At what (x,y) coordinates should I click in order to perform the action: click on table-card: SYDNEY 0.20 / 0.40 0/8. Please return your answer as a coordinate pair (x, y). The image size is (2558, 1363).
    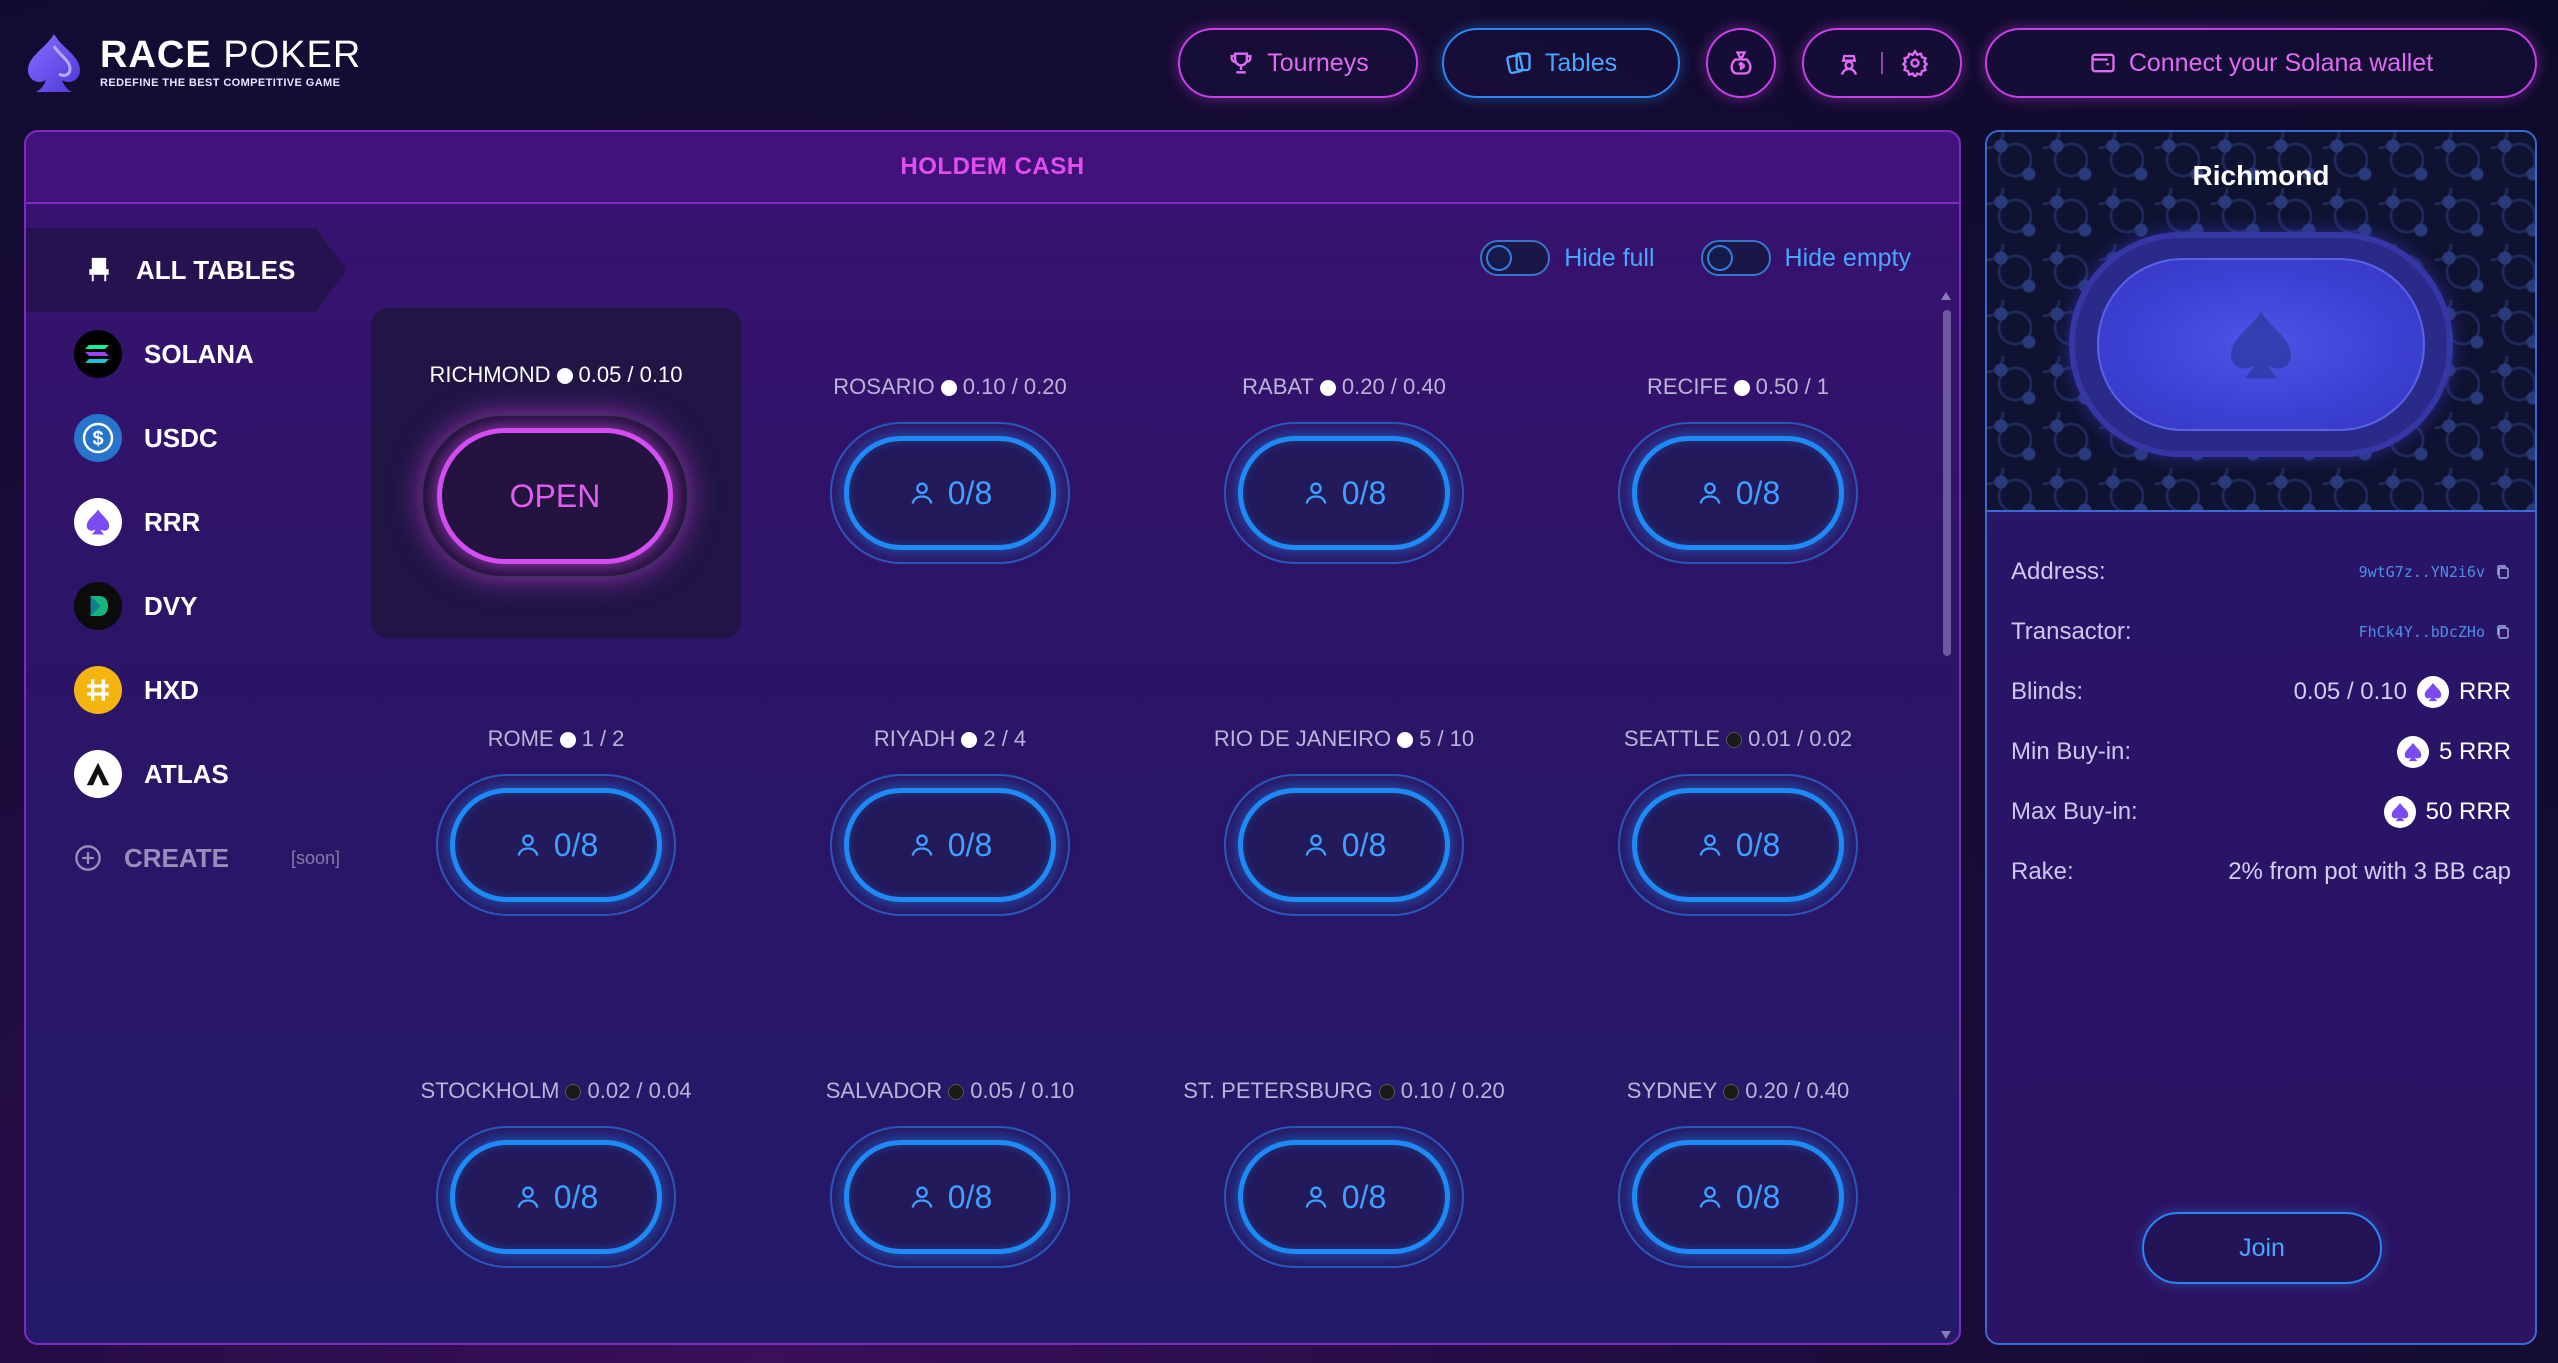
    Looking at the image, I should click on (1738, 1177).